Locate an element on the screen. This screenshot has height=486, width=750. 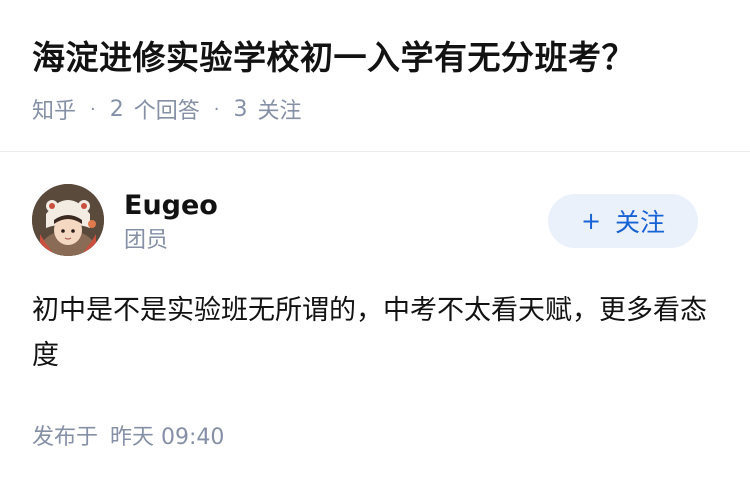
published-label: 发布于 is located at coordinates (65, 437).